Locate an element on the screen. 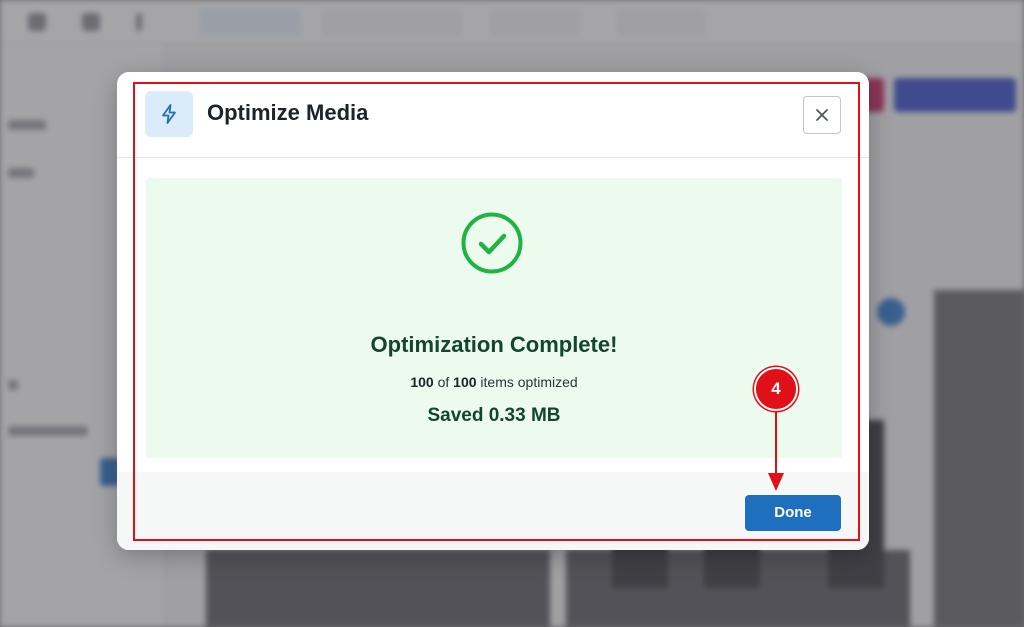  annotation-arrow-icon is located at coordinates (776, 451).